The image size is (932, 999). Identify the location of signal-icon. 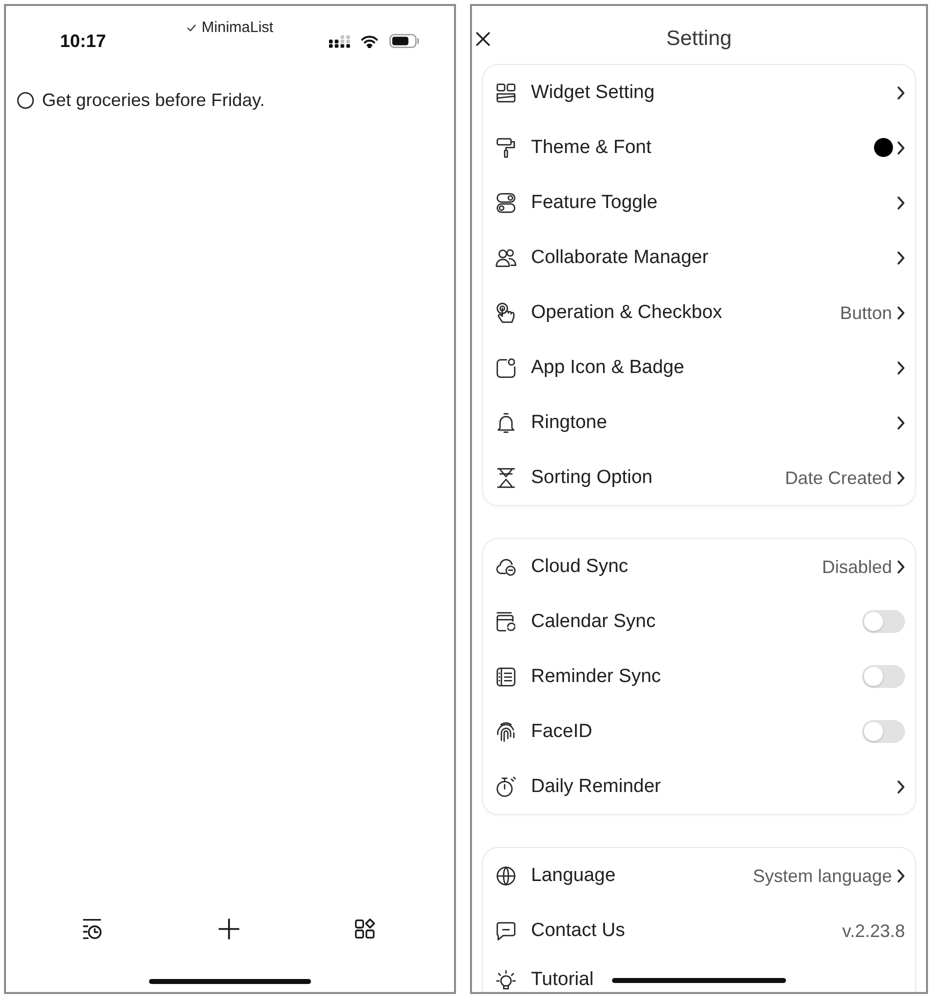
(339, 41).